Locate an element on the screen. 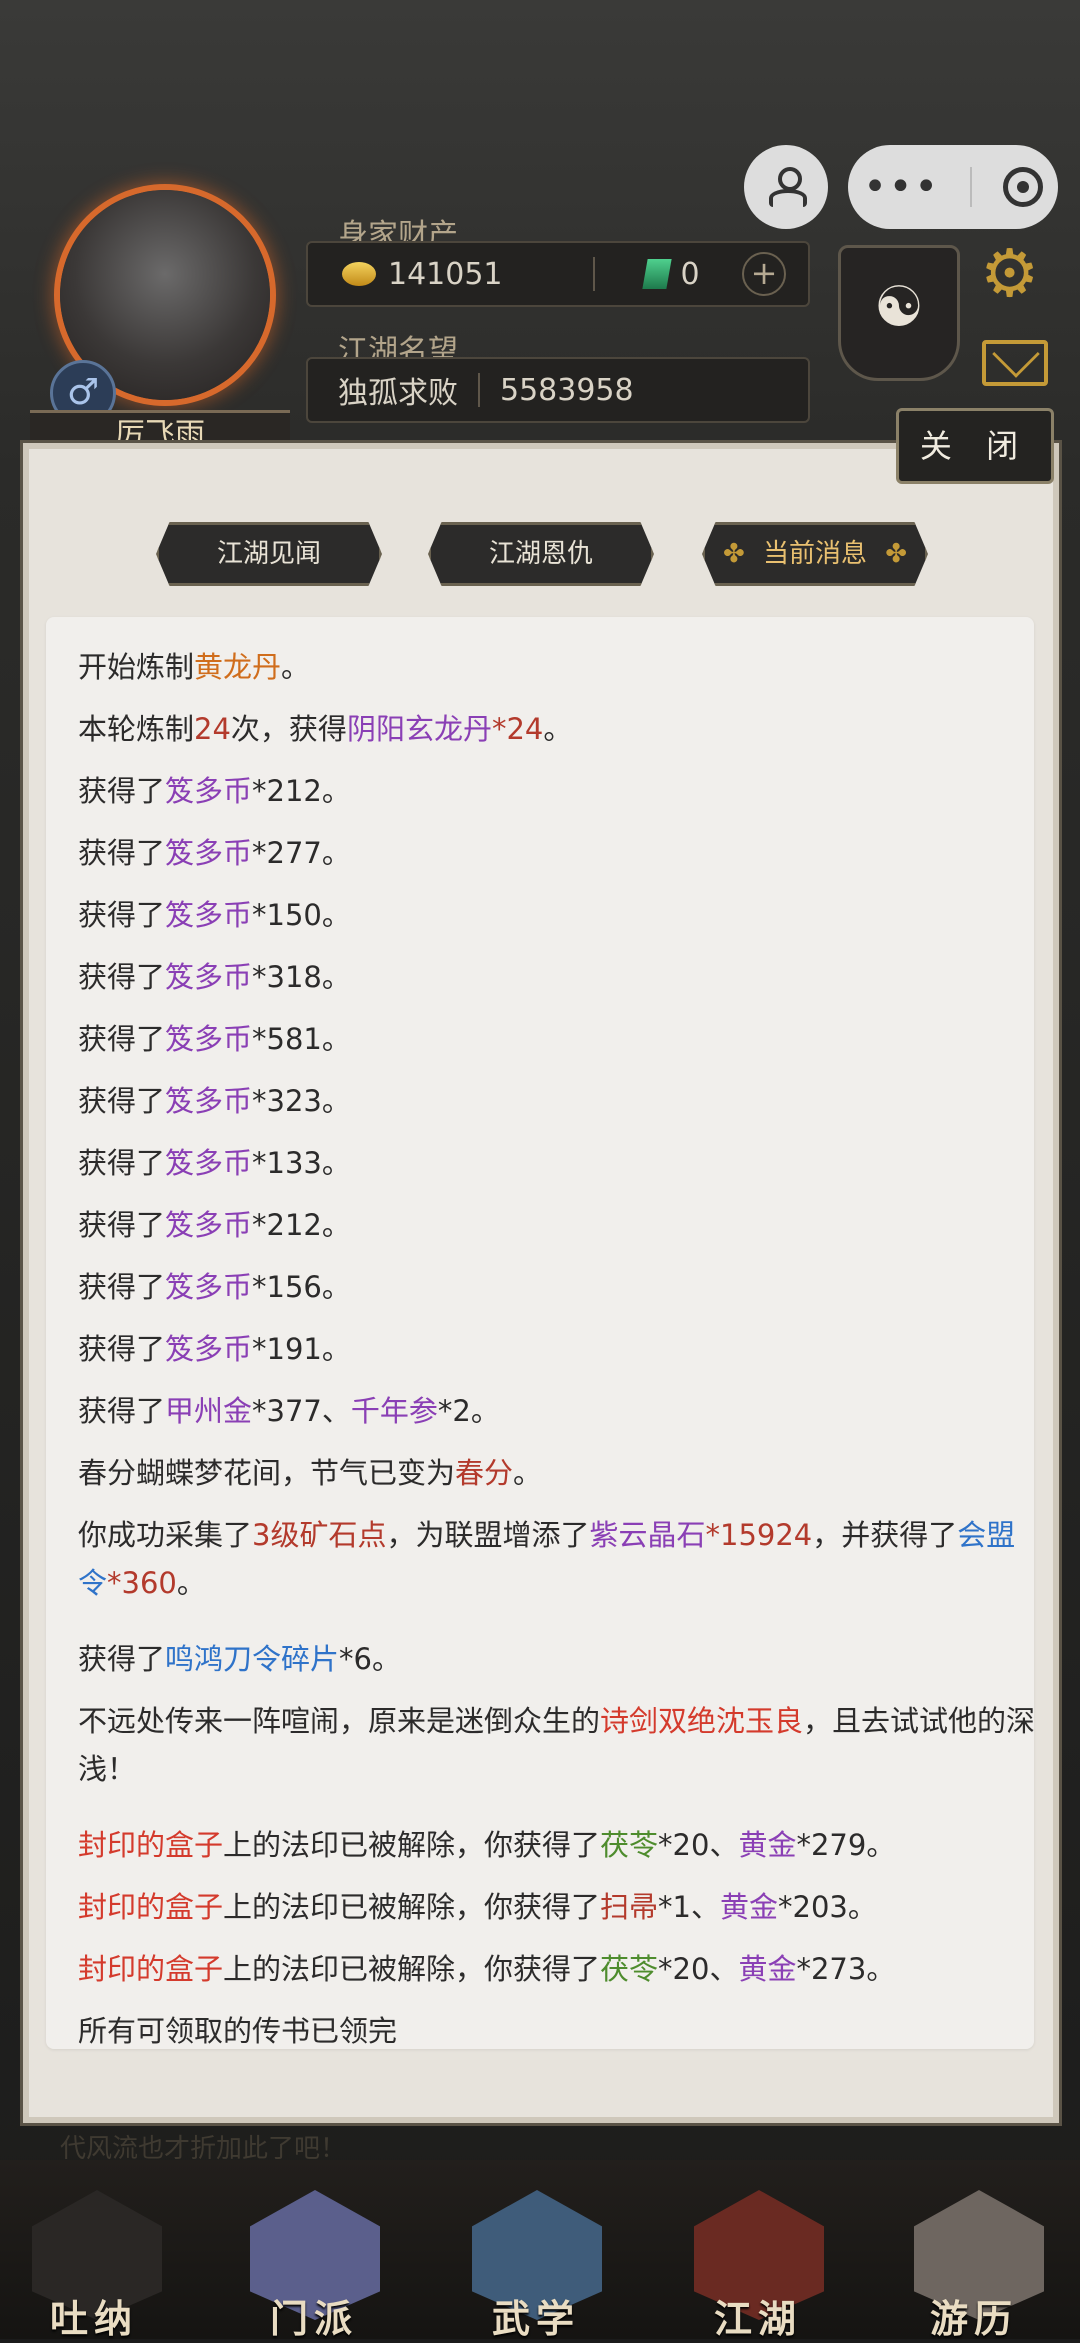 This screenshot has width=1080, height=2343. list-item: 封印的盒子上的法印已被解除，你获得了扫帚*1、黄金*203。 is located at coordinates (477, 1907).